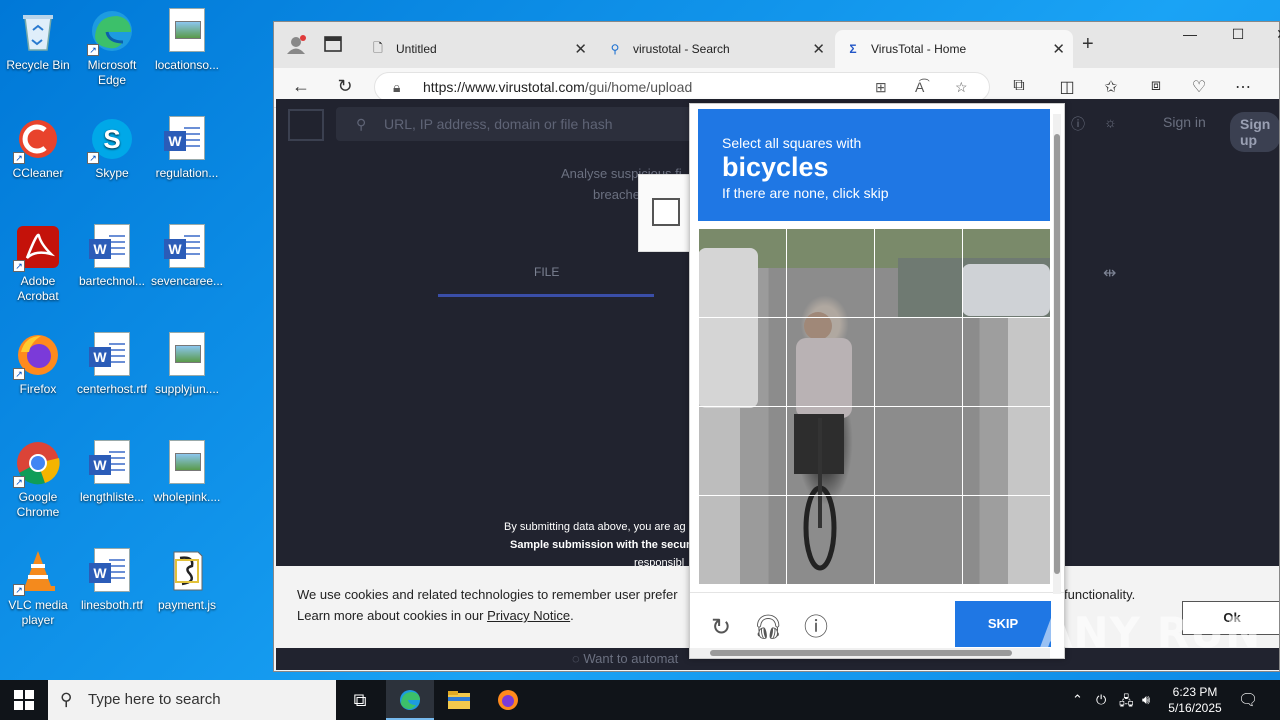 Image resolution: width=1280 pixels, height=720 pixels. I want to click on tab-title: Untitled, so click(416, 49).